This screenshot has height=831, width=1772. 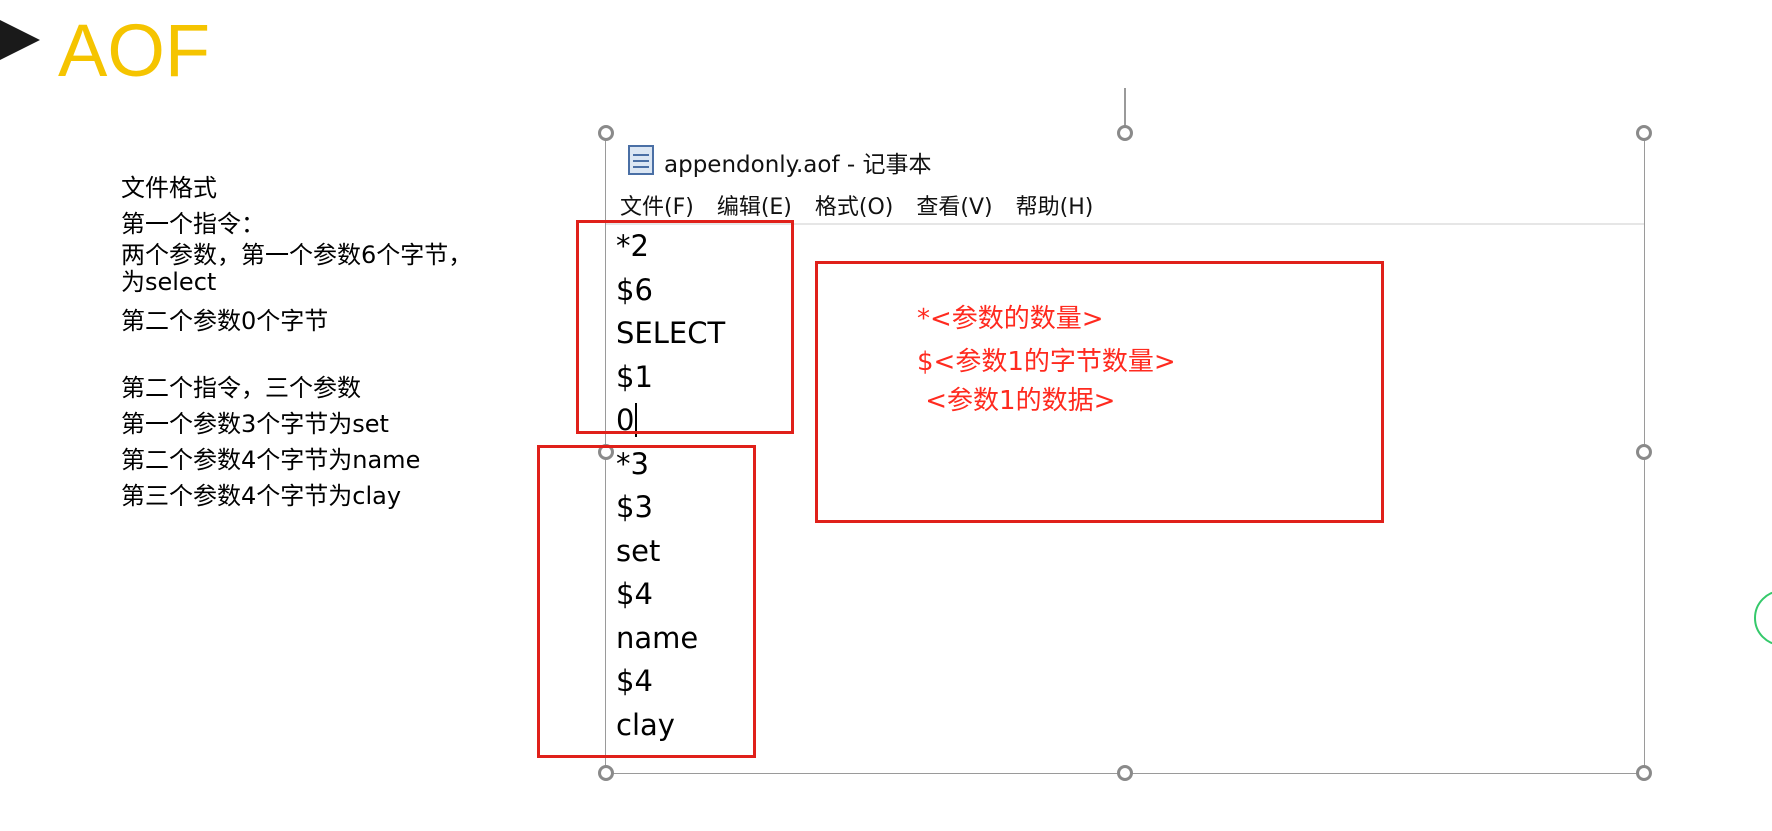 I want to click on menu-edit: 编辑(E), so click(x=754, y=205).